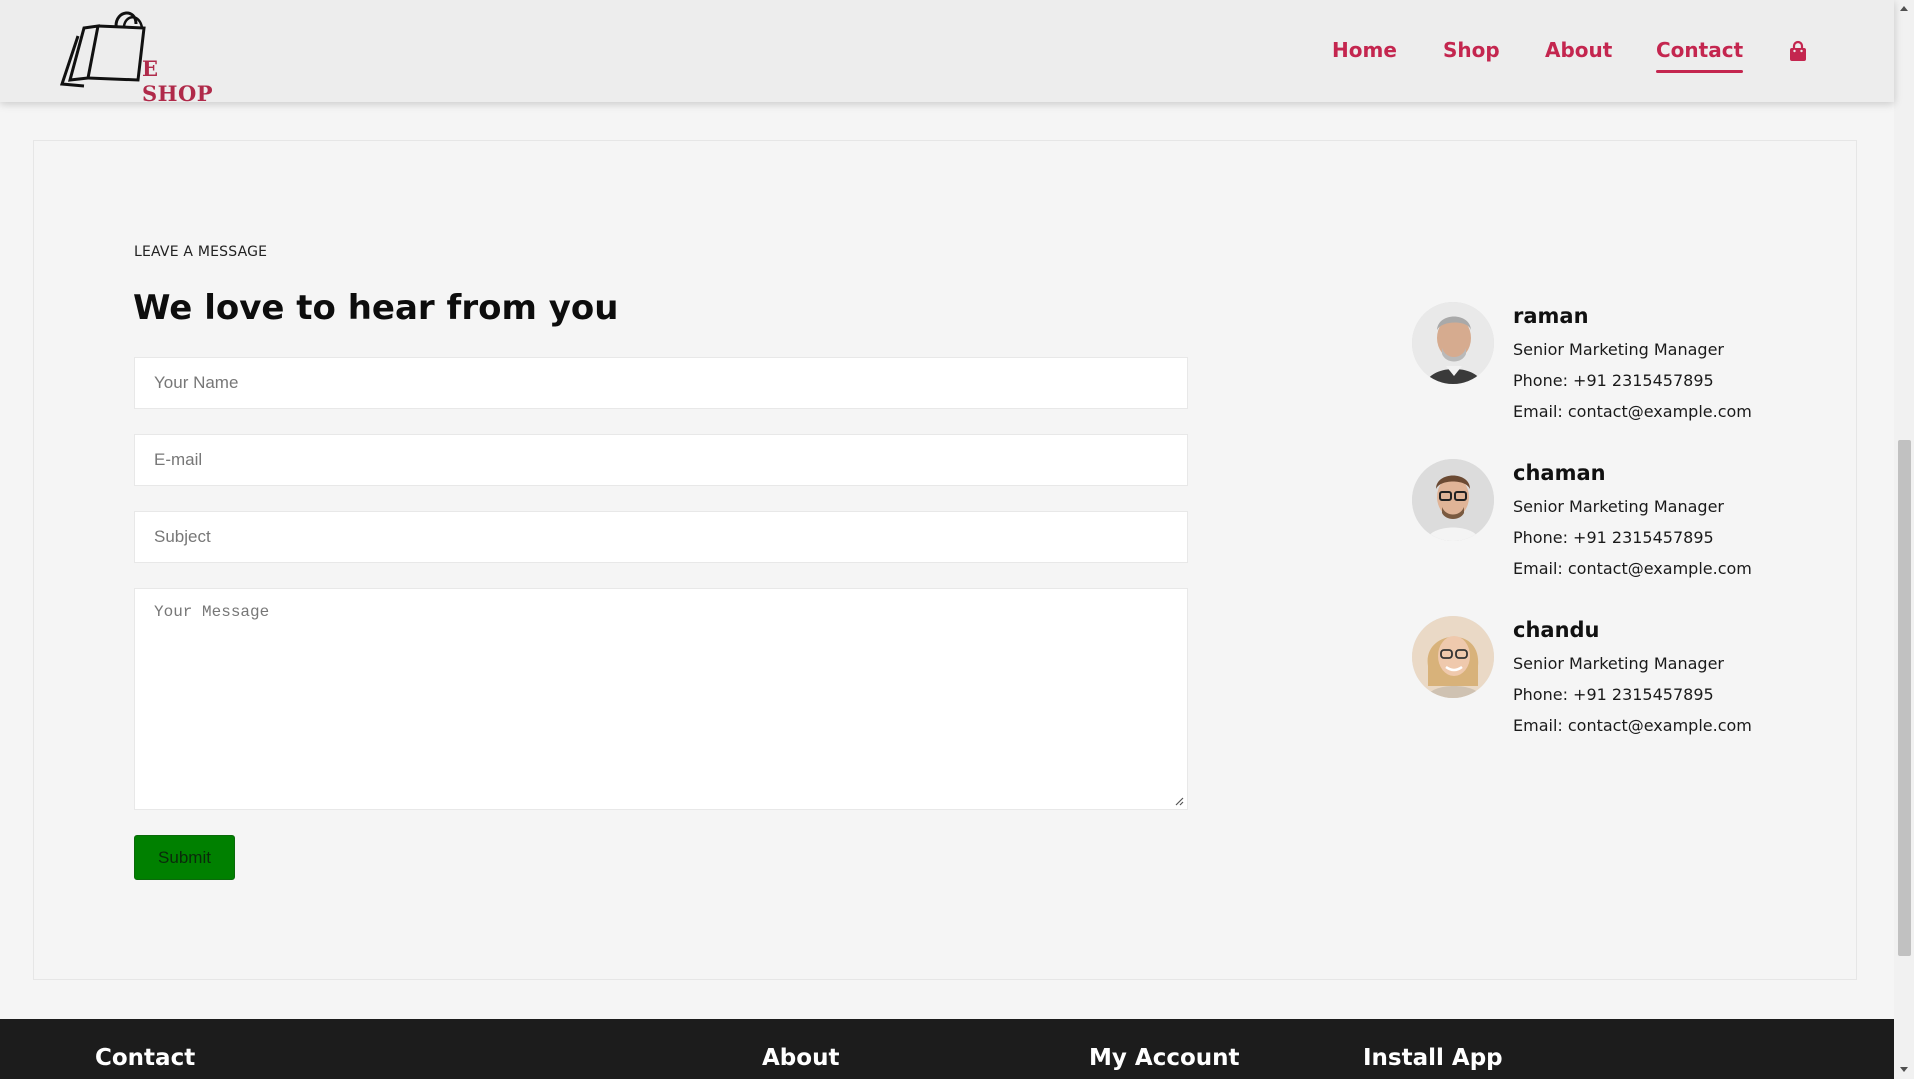  Describe the element at coordinates (1471, 50) in the screenshot. I see `nav-shop: Shop` at that location.